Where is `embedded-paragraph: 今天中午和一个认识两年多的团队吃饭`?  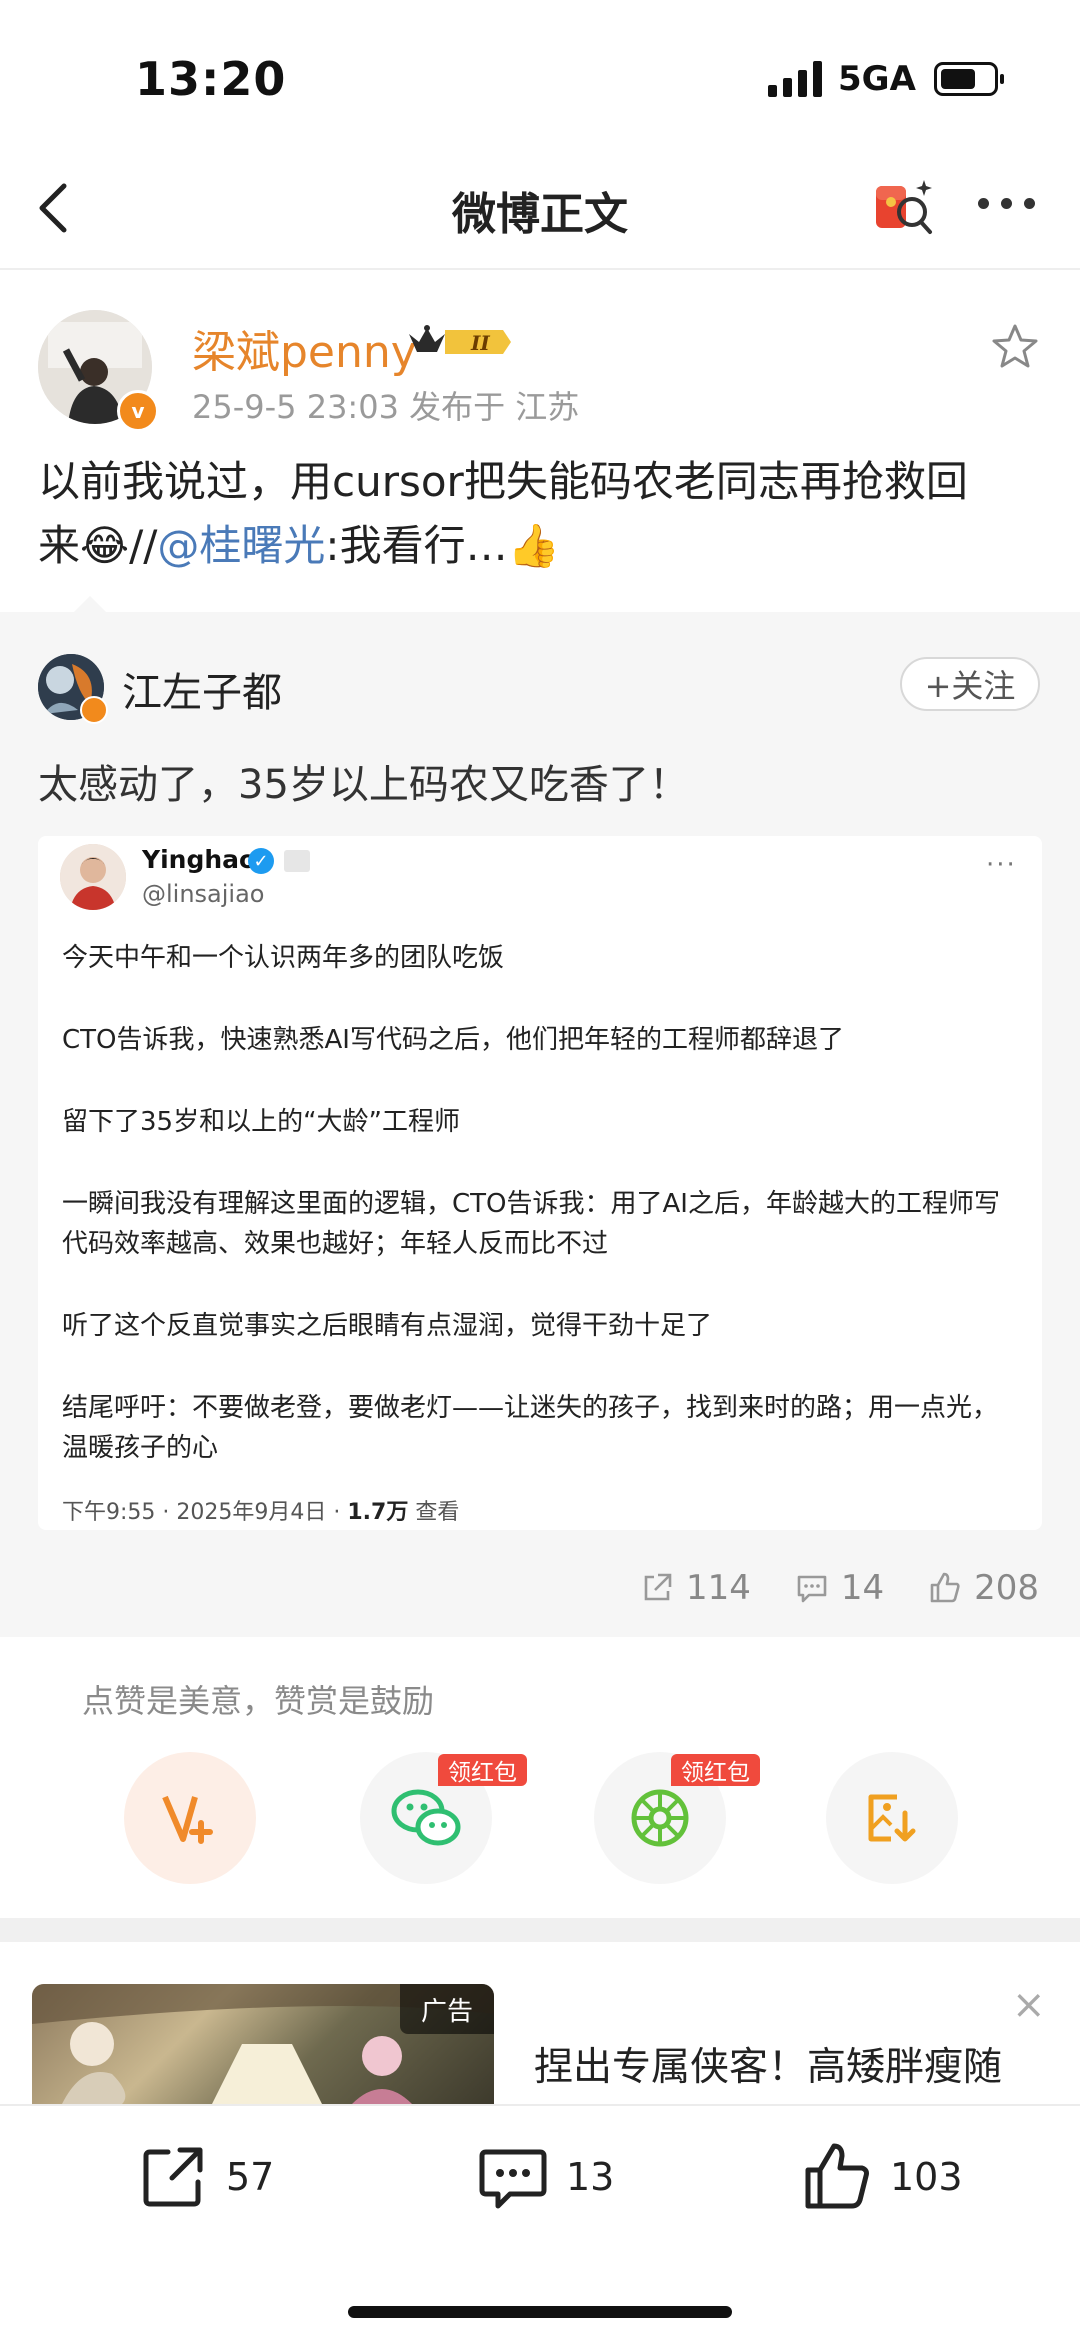 embedded-paragraph: 今天中午和一个认识两年多的团队吃饭 is located at coordinates (283, 958).